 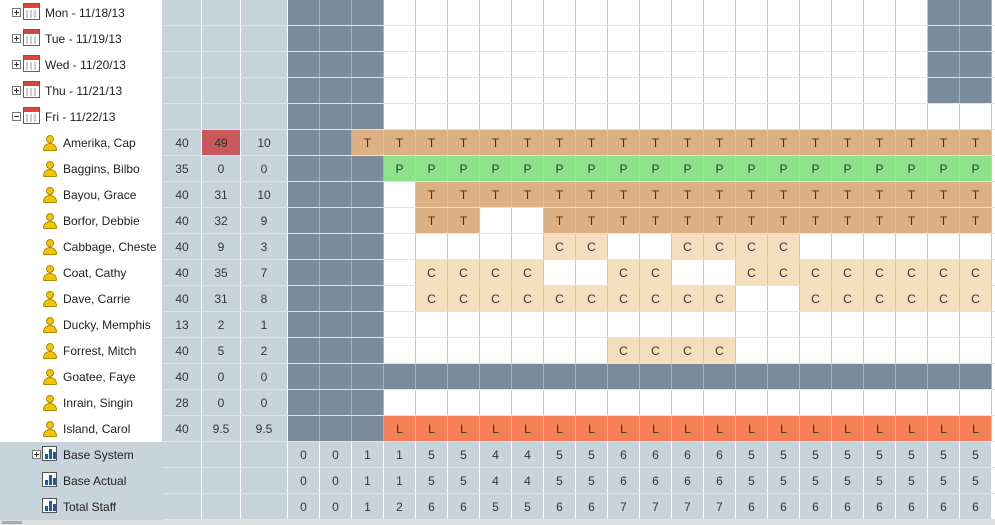 What do you see at coordinates (85, 65) in the screenshot?
I see `day-label: Wed - 11/20/13` at bounding box center [85, 65].